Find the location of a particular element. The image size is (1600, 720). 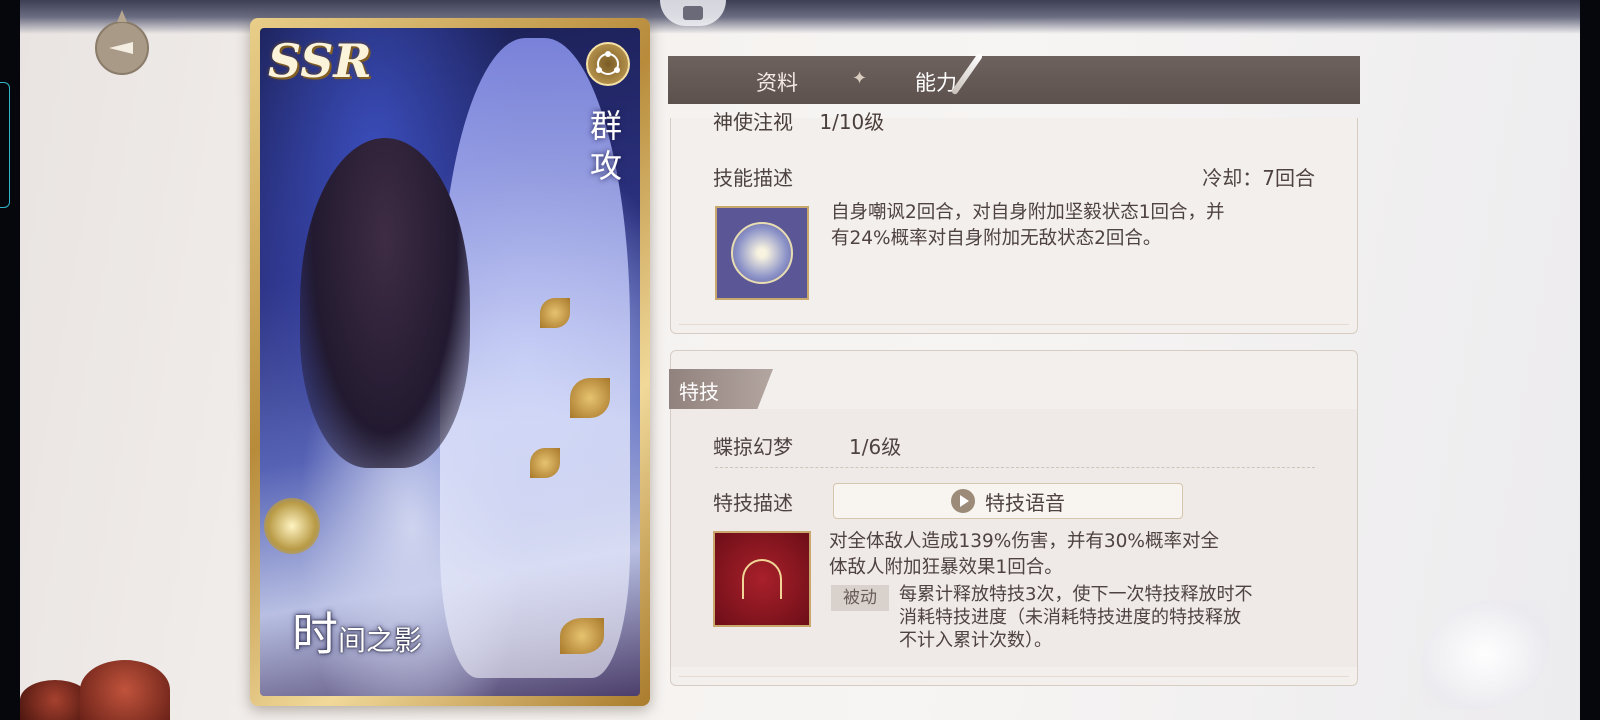

attack-type-icon is located at coordinates (608, 64).